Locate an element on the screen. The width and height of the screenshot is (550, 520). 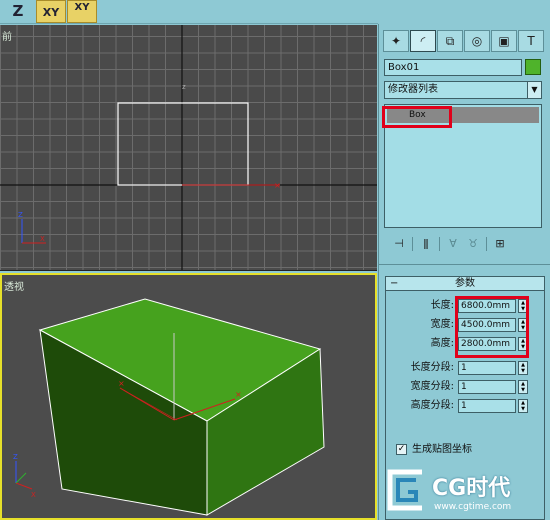
modify-tab-icon: ◜ is located at coordinates (423, 41).